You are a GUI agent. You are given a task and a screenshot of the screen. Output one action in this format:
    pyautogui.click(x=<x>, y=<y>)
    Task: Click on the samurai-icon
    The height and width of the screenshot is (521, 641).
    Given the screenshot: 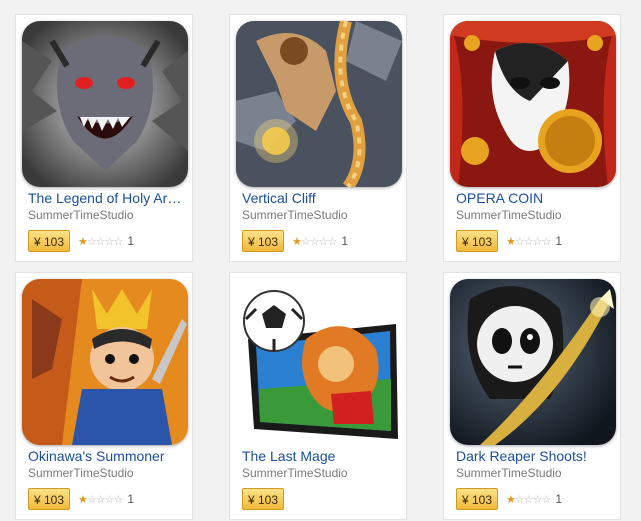 What is the action you would take?
    pyautogui.click(x=105, y=362)
    